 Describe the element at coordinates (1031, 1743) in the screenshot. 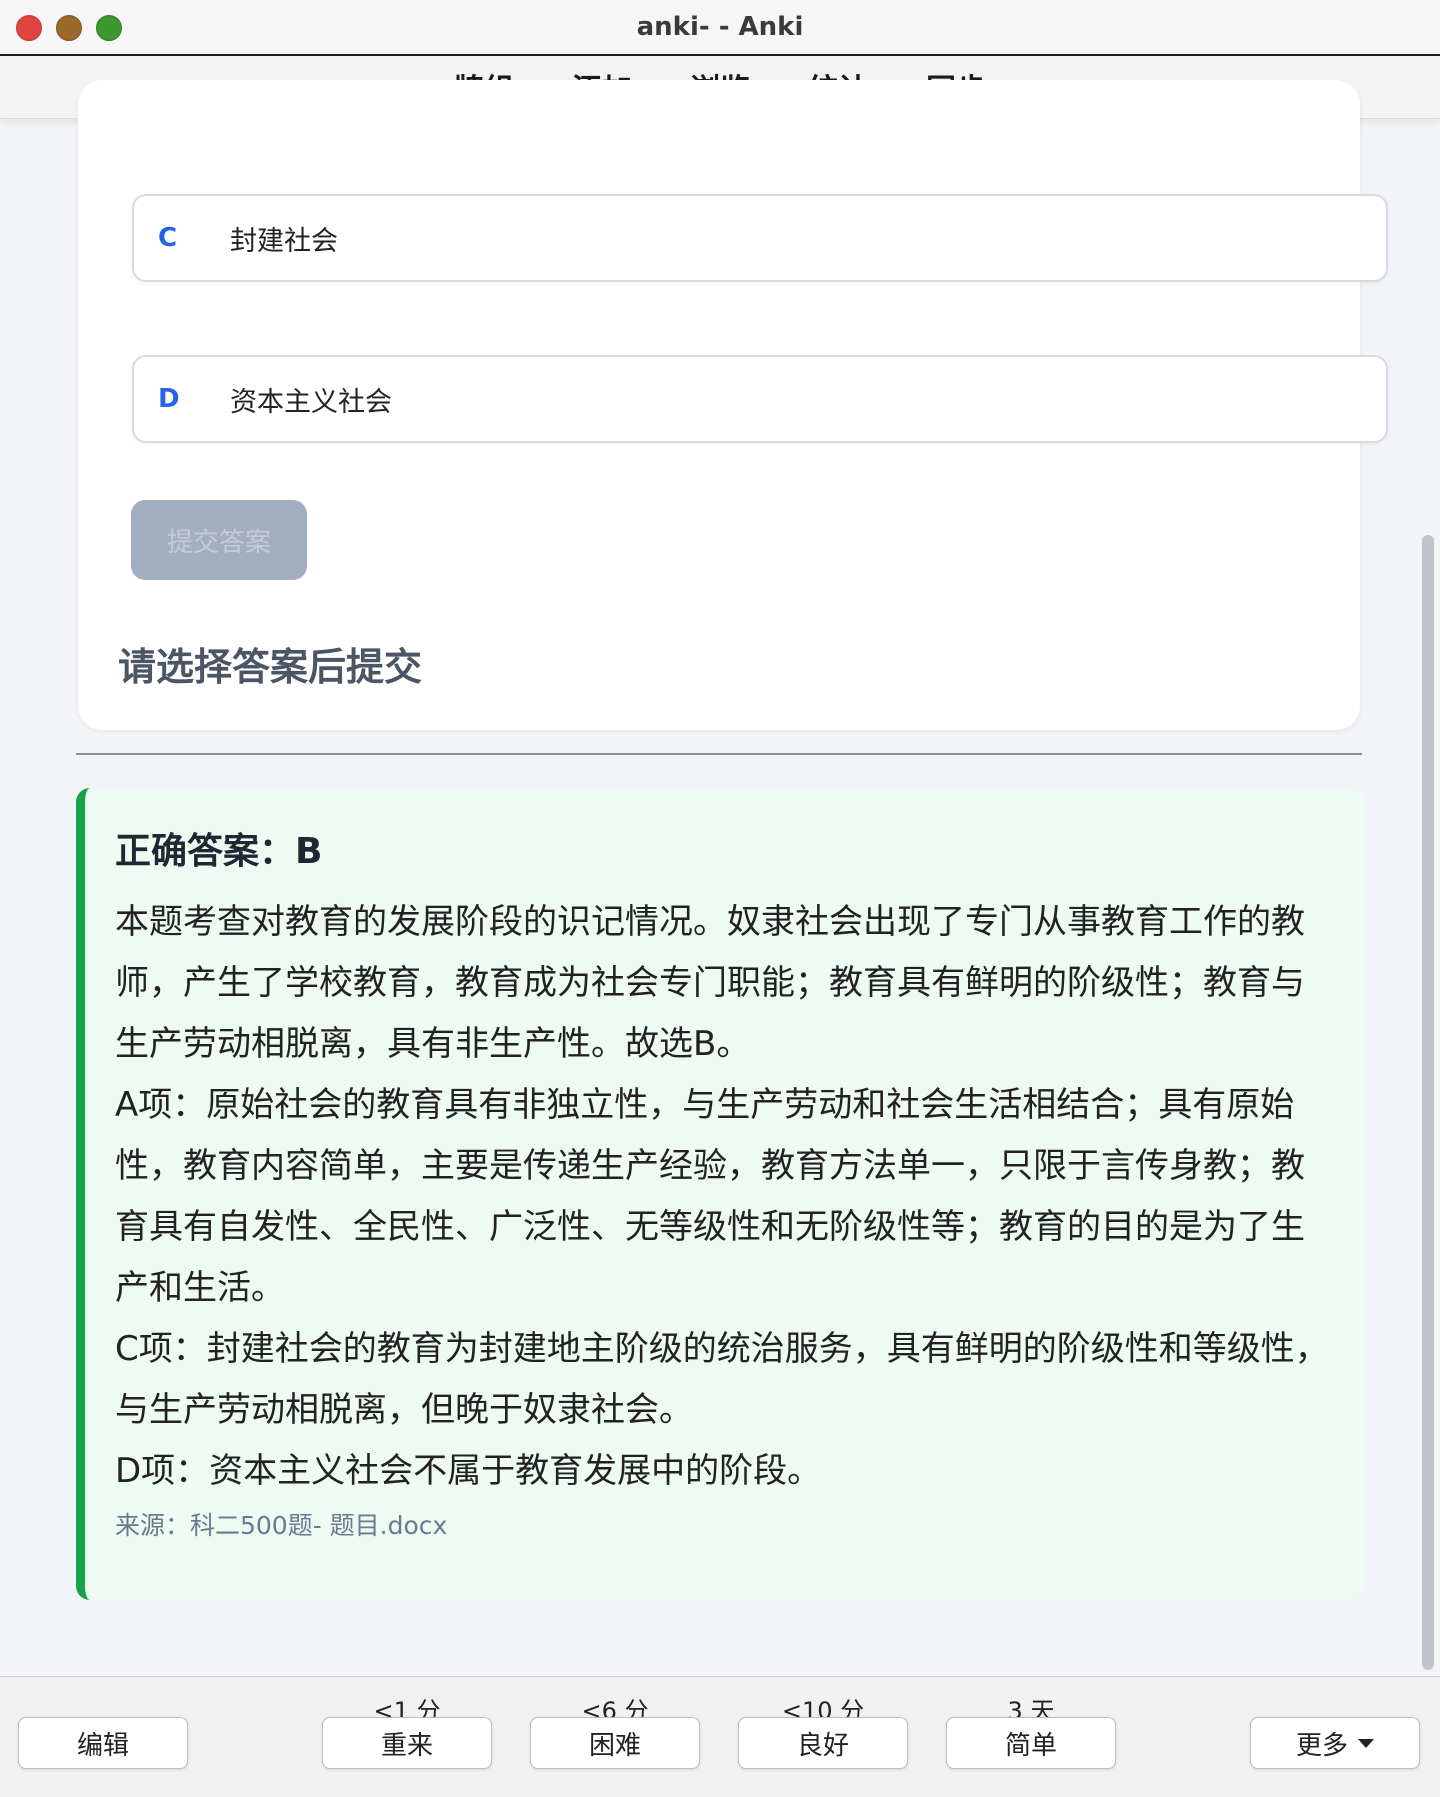

I see `easy-button: 简单` at that location.